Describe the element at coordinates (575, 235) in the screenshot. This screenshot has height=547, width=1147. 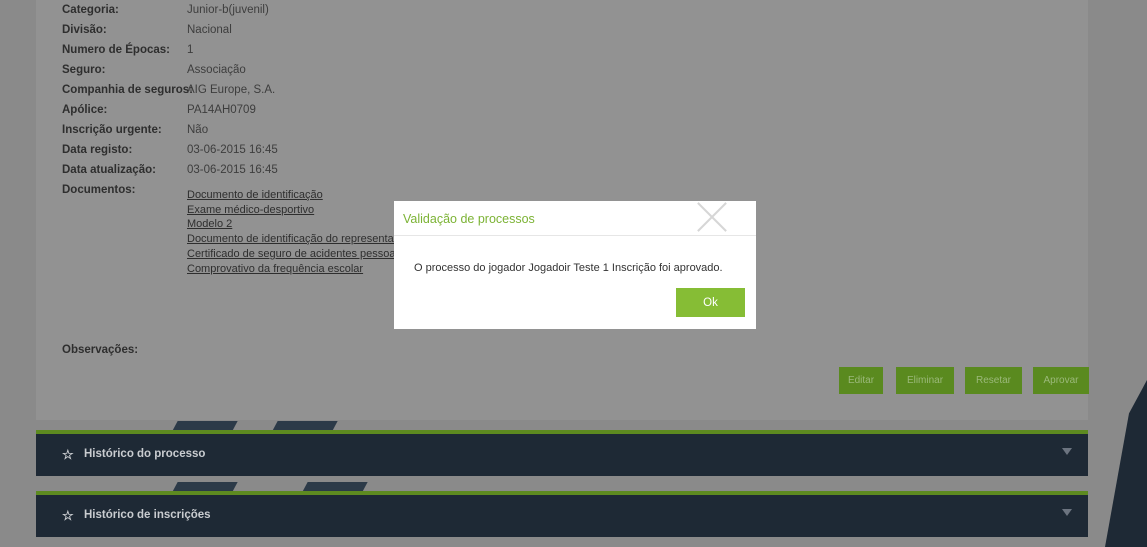
I see `modal-divider` at that location.